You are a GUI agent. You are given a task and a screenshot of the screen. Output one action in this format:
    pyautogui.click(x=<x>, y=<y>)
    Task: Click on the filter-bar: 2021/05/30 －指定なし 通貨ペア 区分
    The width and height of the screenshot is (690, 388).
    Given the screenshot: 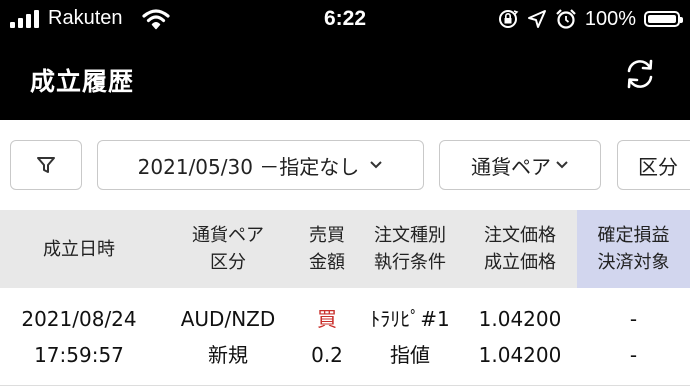 What is the action you would take?
    pyautogui.click(x=345, y=166)
    